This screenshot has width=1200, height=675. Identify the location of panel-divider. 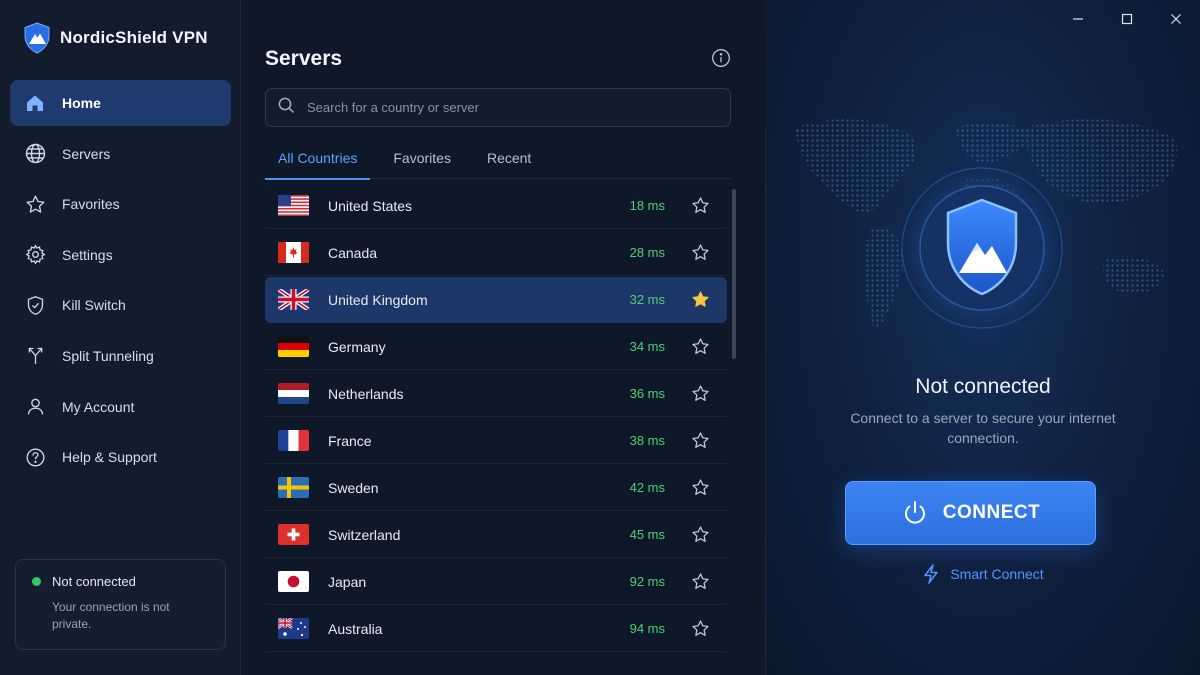
(765, 401).